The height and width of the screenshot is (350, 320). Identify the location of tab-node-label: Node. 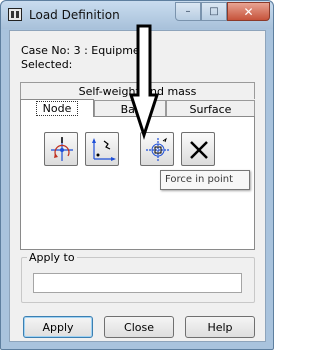
(57, 108).